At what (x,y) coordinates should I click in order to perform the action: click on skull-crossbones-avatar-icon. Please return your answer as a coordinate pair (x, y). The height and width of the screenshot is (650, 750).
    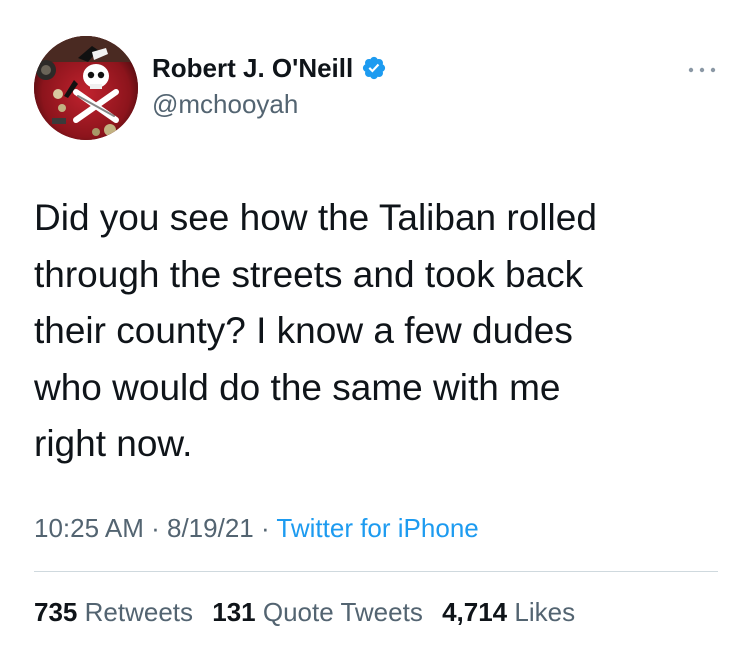
    Looking at the image, I should click on (86, 88).